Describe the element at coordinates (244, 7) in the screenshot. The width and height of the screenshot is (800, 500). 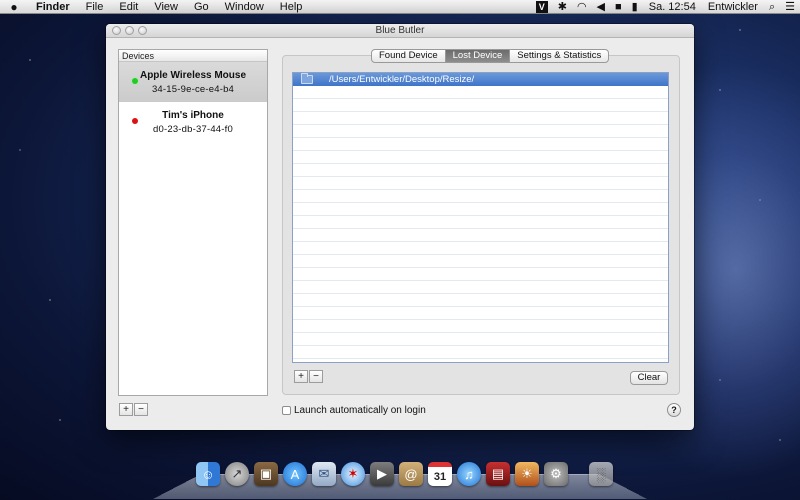
I see `menu-window: Window` at that location.